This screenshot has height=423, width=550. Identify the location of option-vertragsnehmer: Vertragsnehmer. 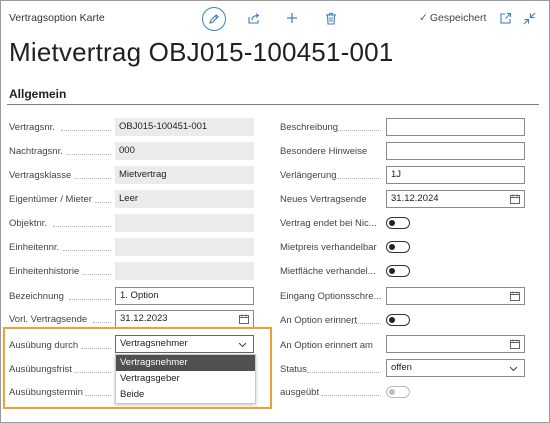
(185, 363).